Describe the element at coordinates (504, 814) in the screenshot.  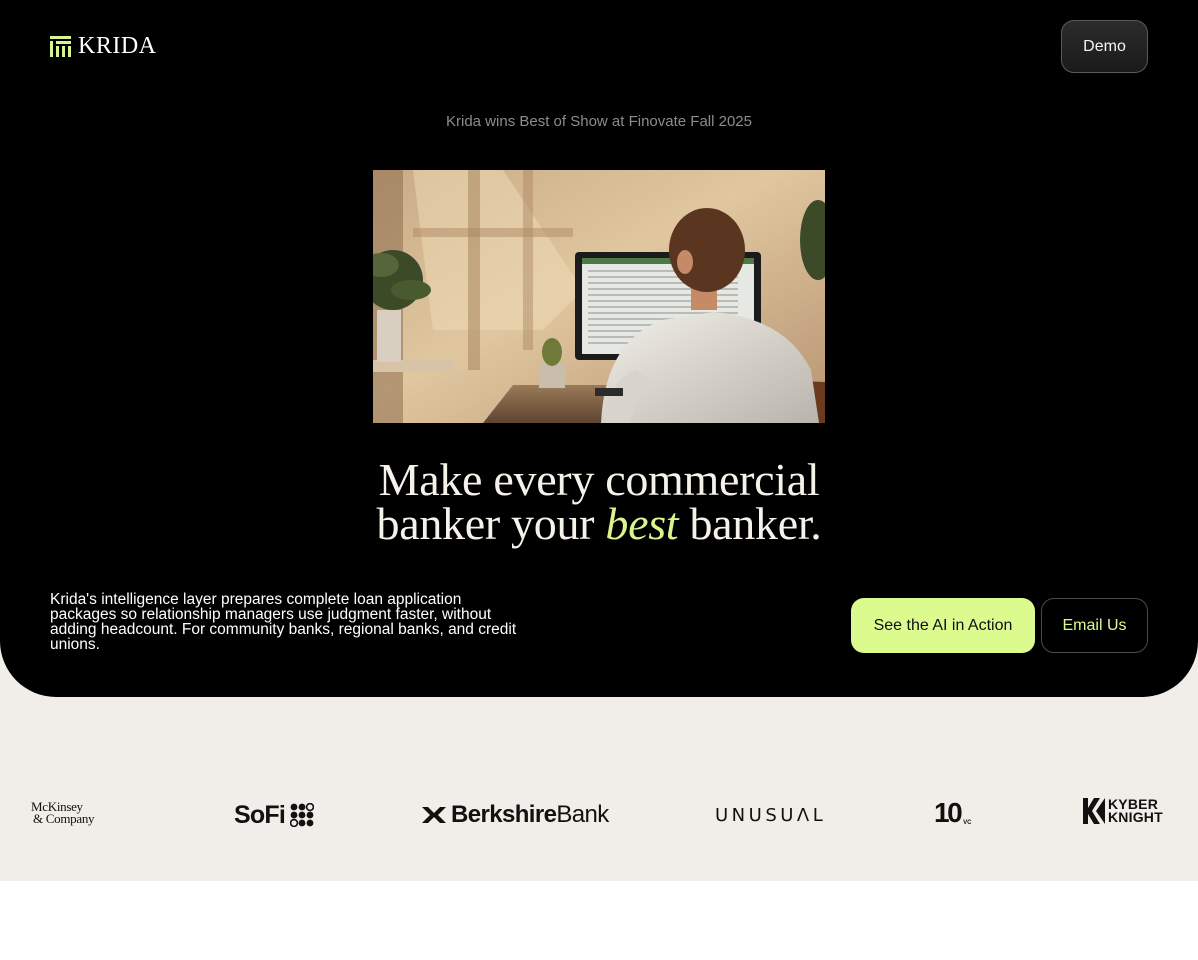
I see `berkshire-bank-text-bold: Berkshire` at that location.